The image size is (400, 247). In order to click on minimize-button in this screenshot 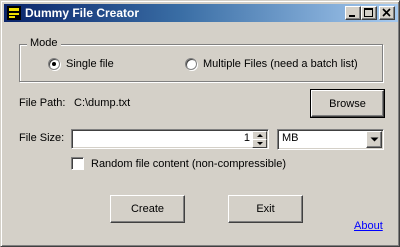, I will do `click(353, 13)`.